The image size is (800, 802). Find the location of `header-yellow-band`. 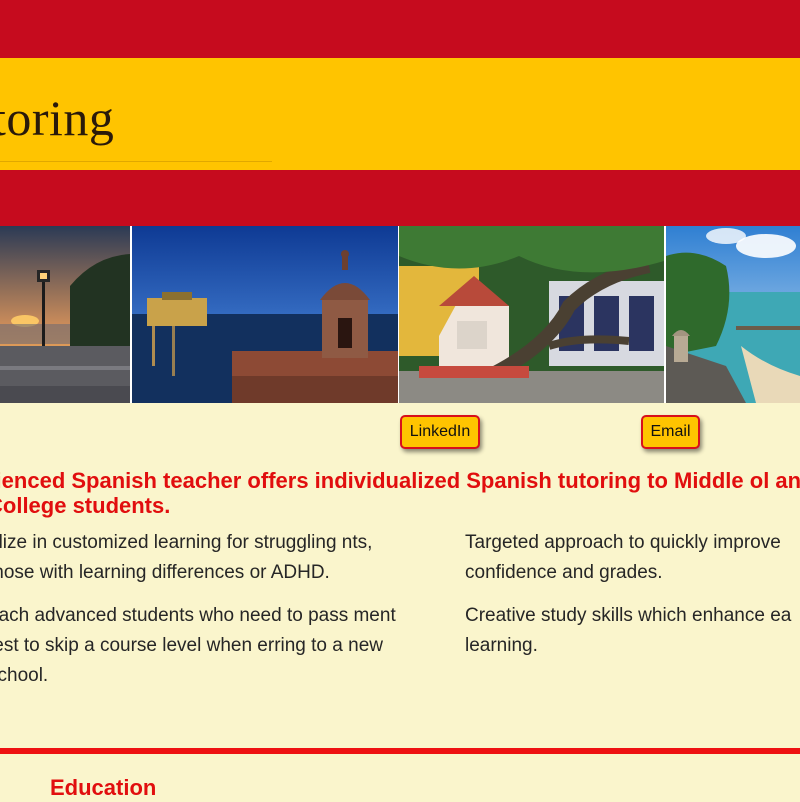

header-yellow-band is located at coordinates (400, 114).